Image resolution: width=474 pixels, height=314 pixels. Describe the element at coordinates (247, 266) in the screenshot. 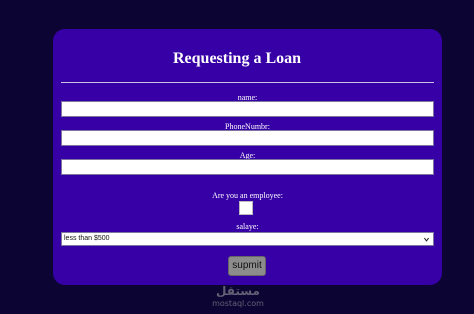

I see `submit-button: supmit` at that location.